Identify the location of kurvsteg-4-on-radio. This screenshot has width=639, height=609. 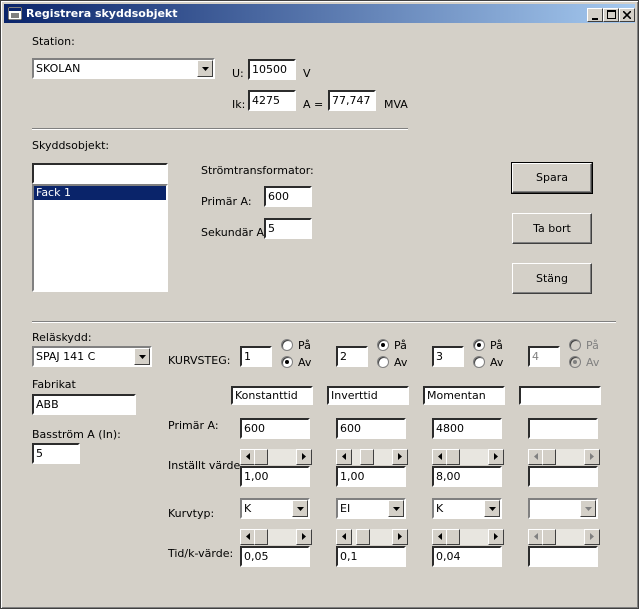
(575, 345).